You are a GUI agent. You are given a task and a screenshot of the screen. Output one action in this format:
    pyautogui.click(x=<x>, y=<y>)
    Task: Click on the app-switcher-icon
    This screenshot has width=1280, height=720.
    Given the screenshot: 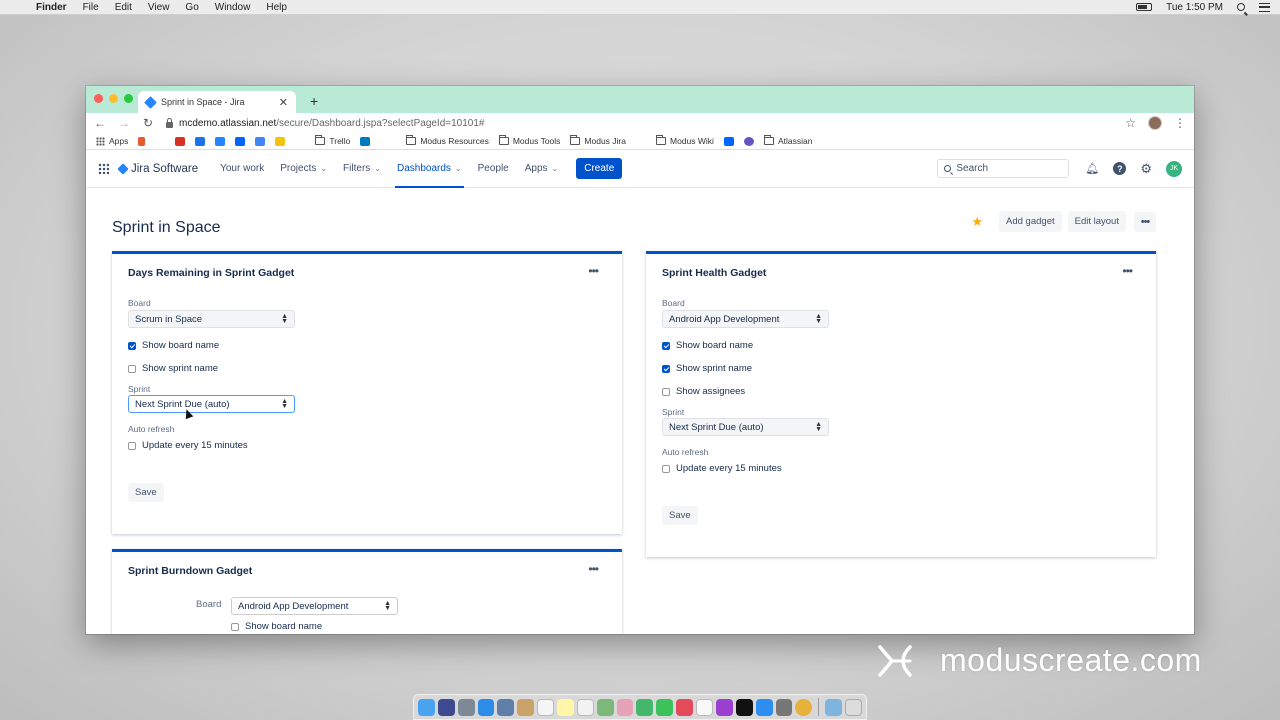 What is the action you would take?
    pyautogui.click(x=103, y=168)
    